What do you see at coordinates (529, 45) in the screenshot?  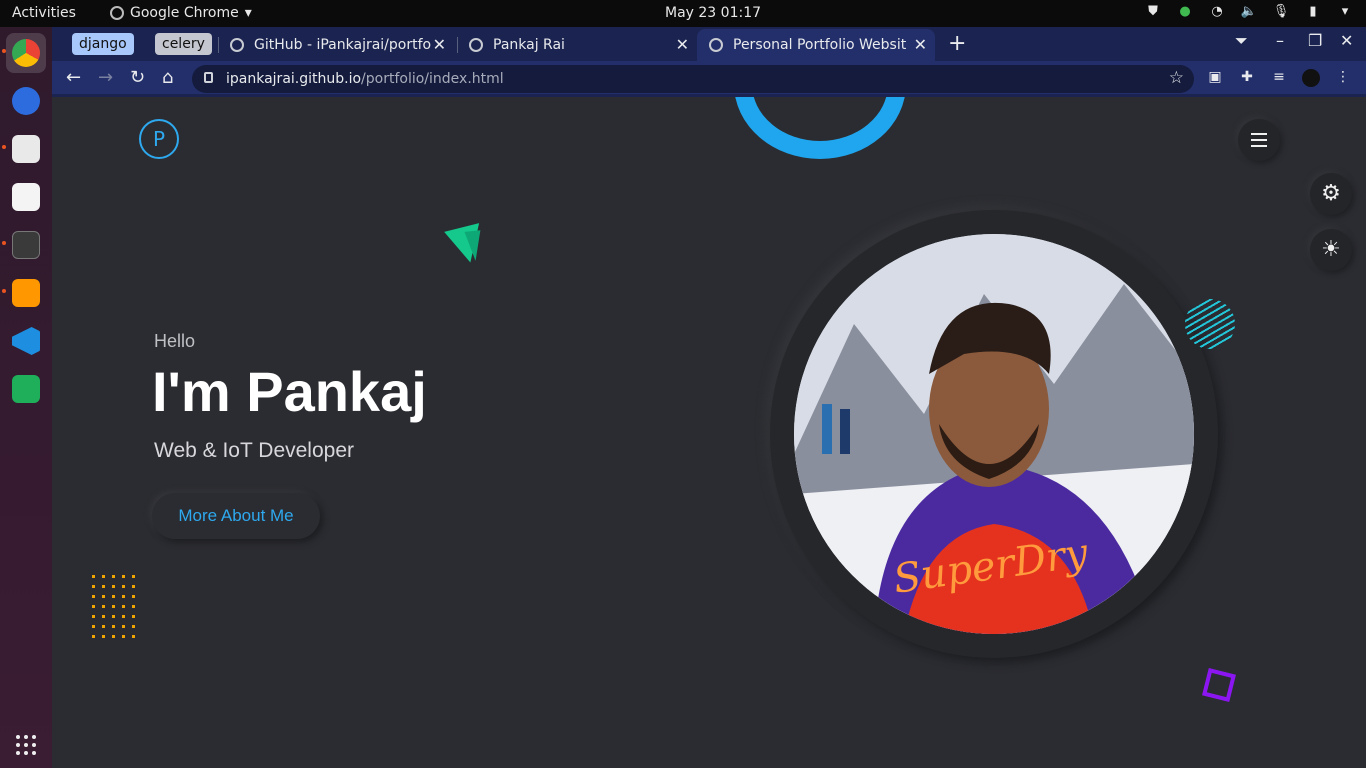 I see `tab-title: Pankaj Rai` at bounding box center [529, 45].